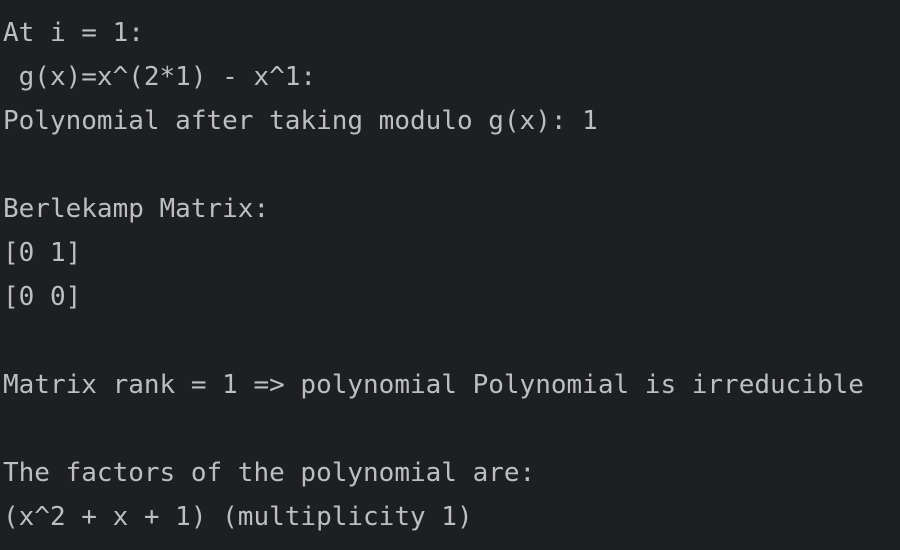  Describe the element at coordinates (238, 517) in the screenshot. I see `console-line-factors: (x^2 + x + 1) (multiplicity 1)` at that location.